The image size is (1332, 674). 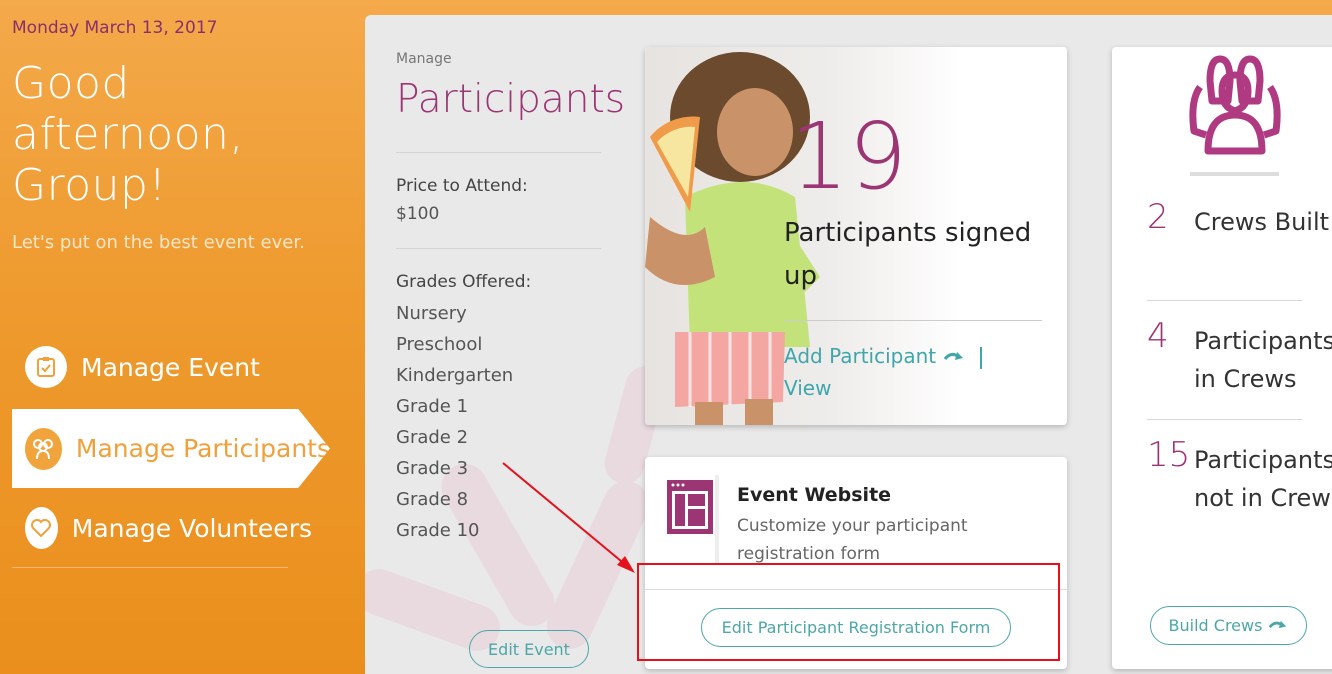 I want to click on add-participant-link: Add Participant, so click(x=874, y=356).